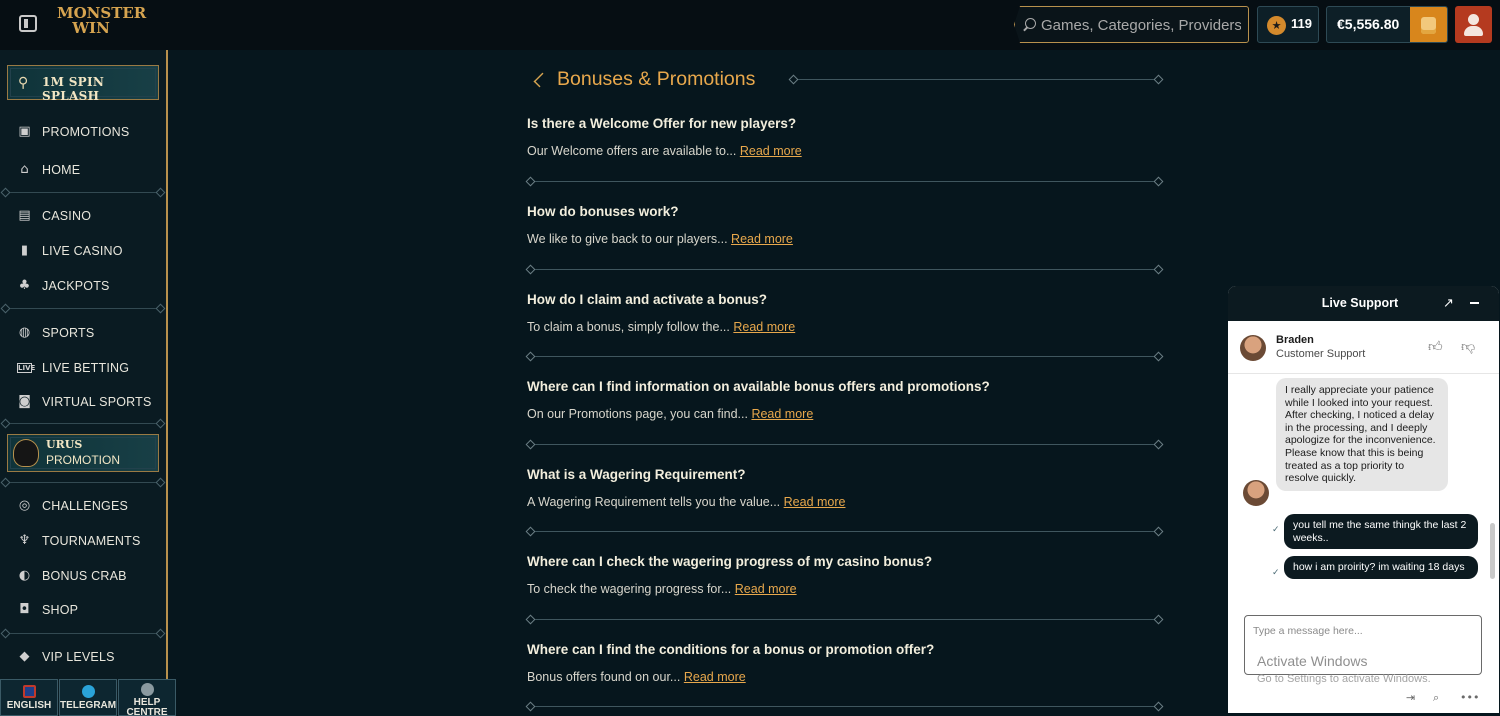 The image size is (1500, 716). Describe the element at coordinates (86, 368) in the screenshot. I see `sidebar-item-label: LIVE BETTING` at that location.